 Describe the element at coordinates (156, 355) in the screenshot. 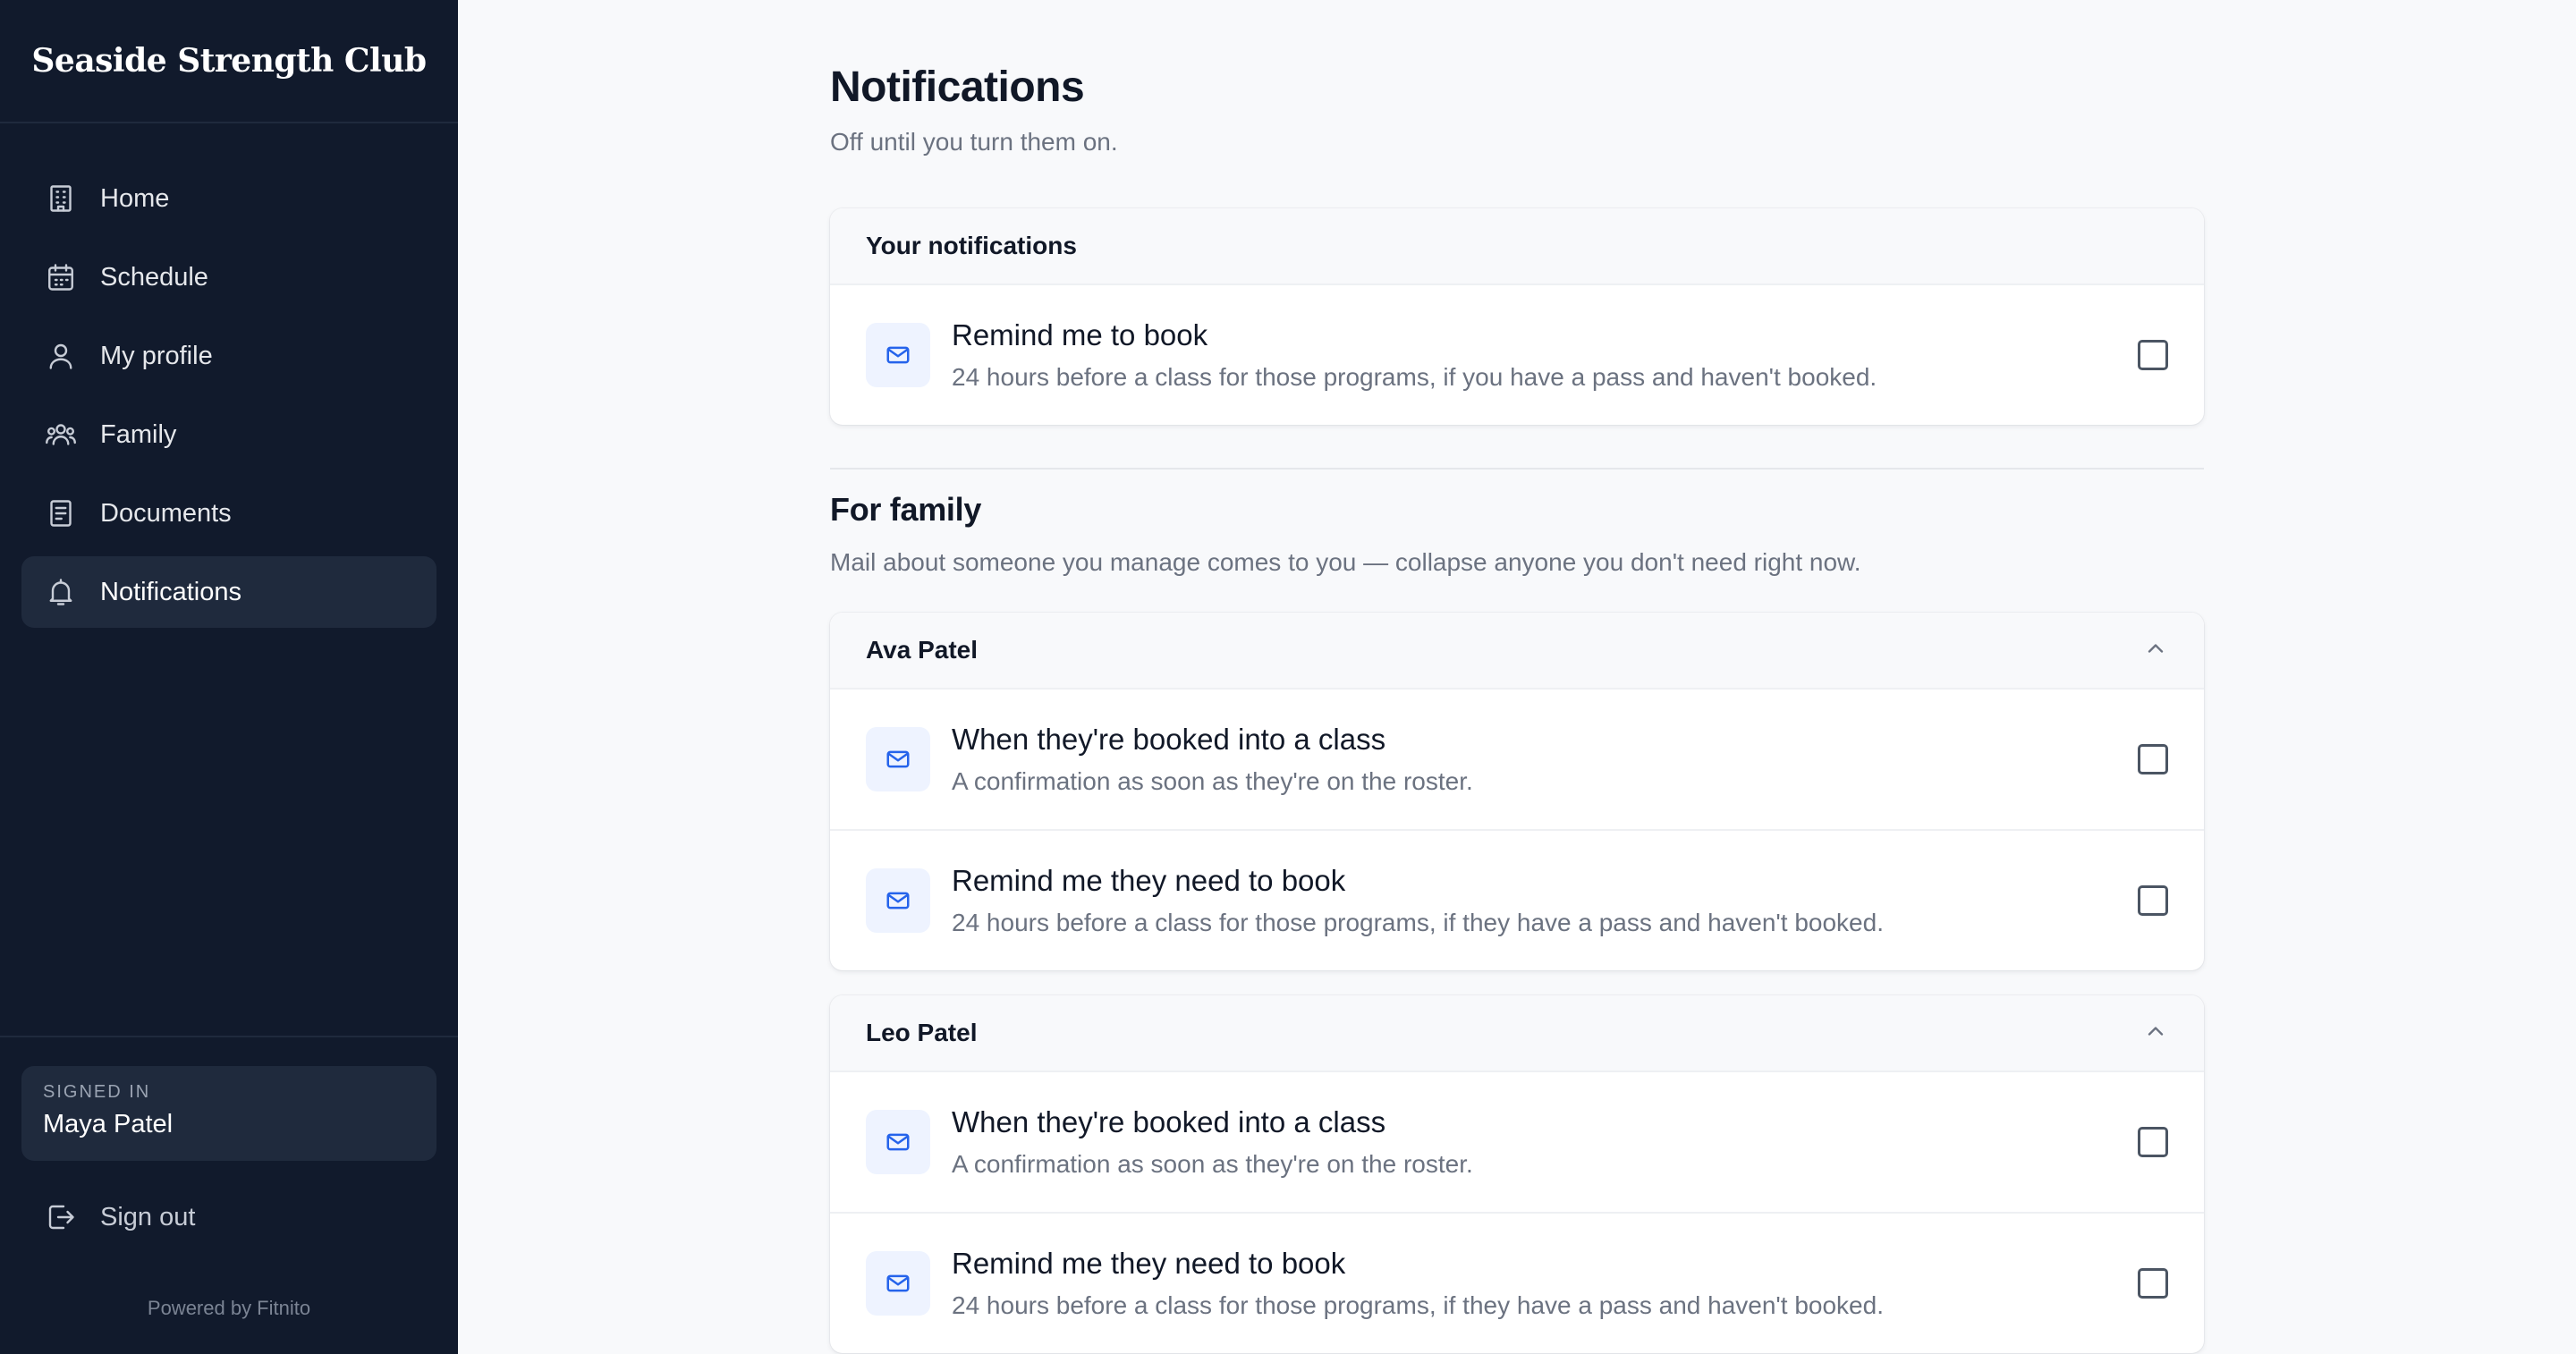

I see `sidebar-item-label: My profile` at that location.